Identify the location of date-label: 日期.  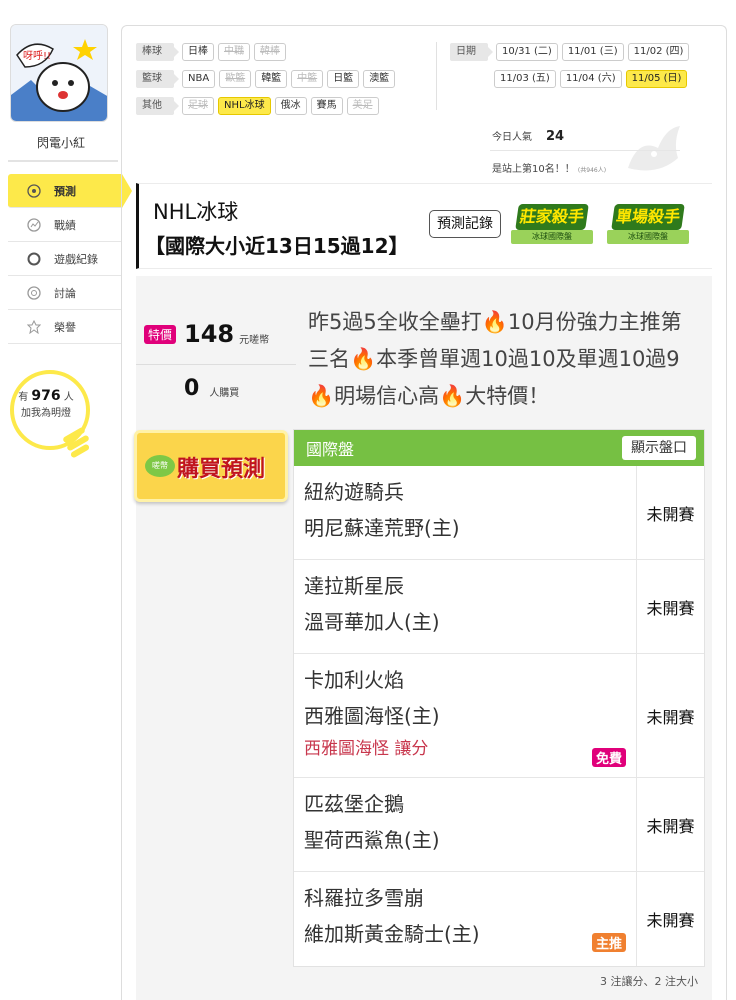
(471, 51).